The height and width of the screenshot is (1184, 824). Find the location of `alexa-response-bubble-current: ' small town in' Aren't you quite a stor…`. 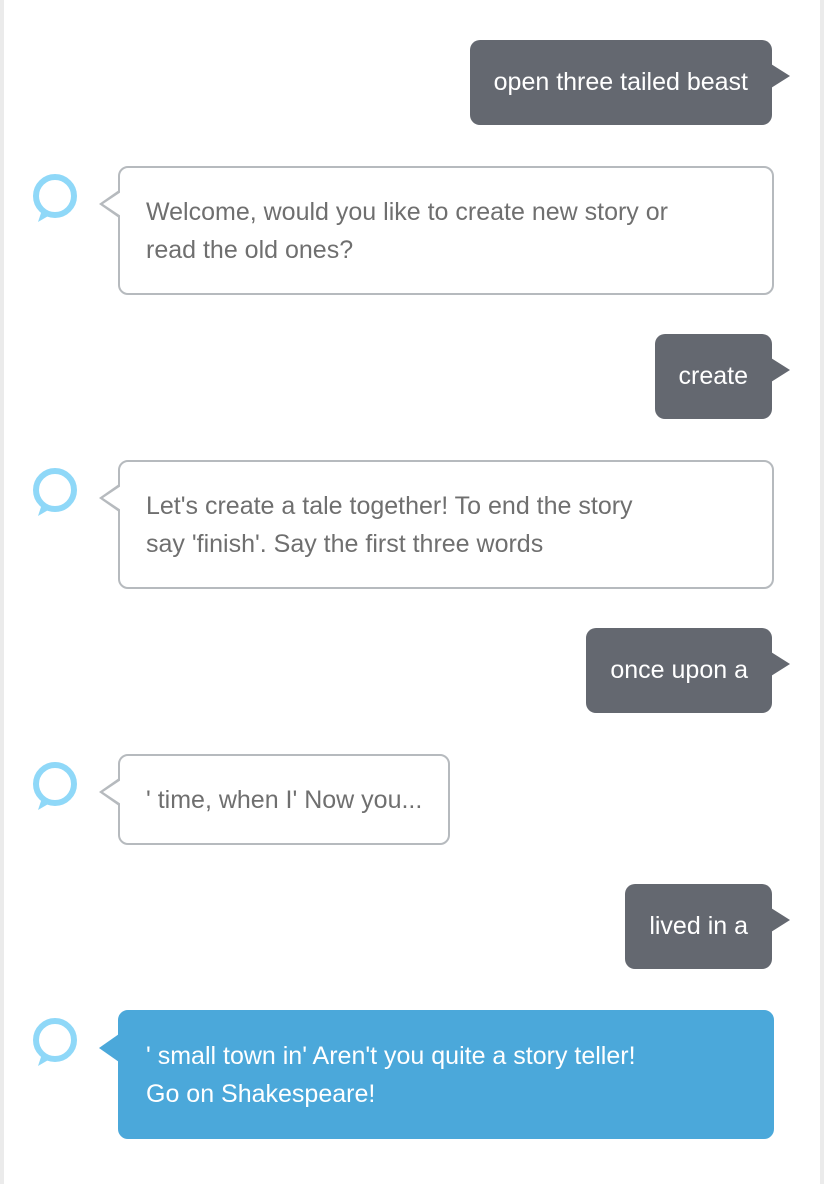

alexa-response-bubble-current: ' small town in' Aren't you quite a stor… is located at coordinates (436, 1074).